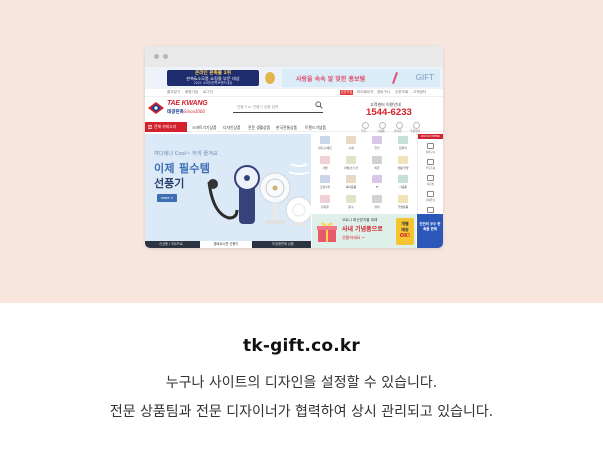 Image resolution: width=603 pixels, height=466 pixels. Describe the element at coordinates (175, 112) in the screenshot. I see `logo-korean: 태광판촉` at that location.